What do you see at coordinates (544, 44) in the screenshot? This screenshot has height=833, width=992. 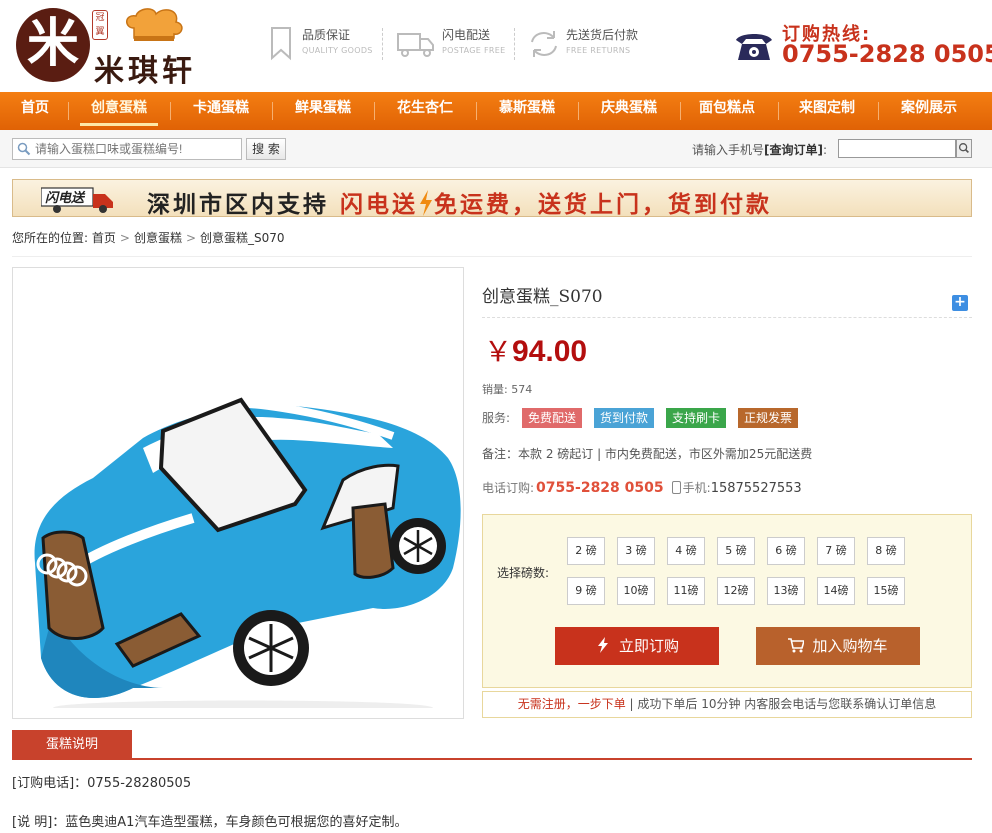 I see `return-arrows-icon` at bounding box center [544, 44].